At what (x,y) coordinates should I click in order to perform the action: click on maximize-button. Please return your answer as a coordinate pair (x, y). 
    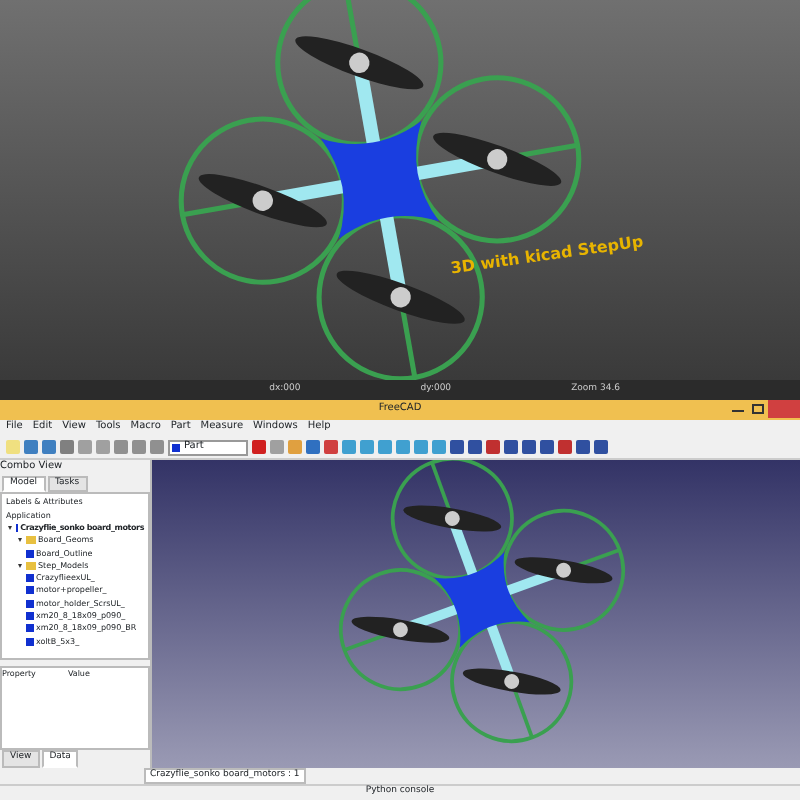
    Looking at the image, I should click on (758, 409).